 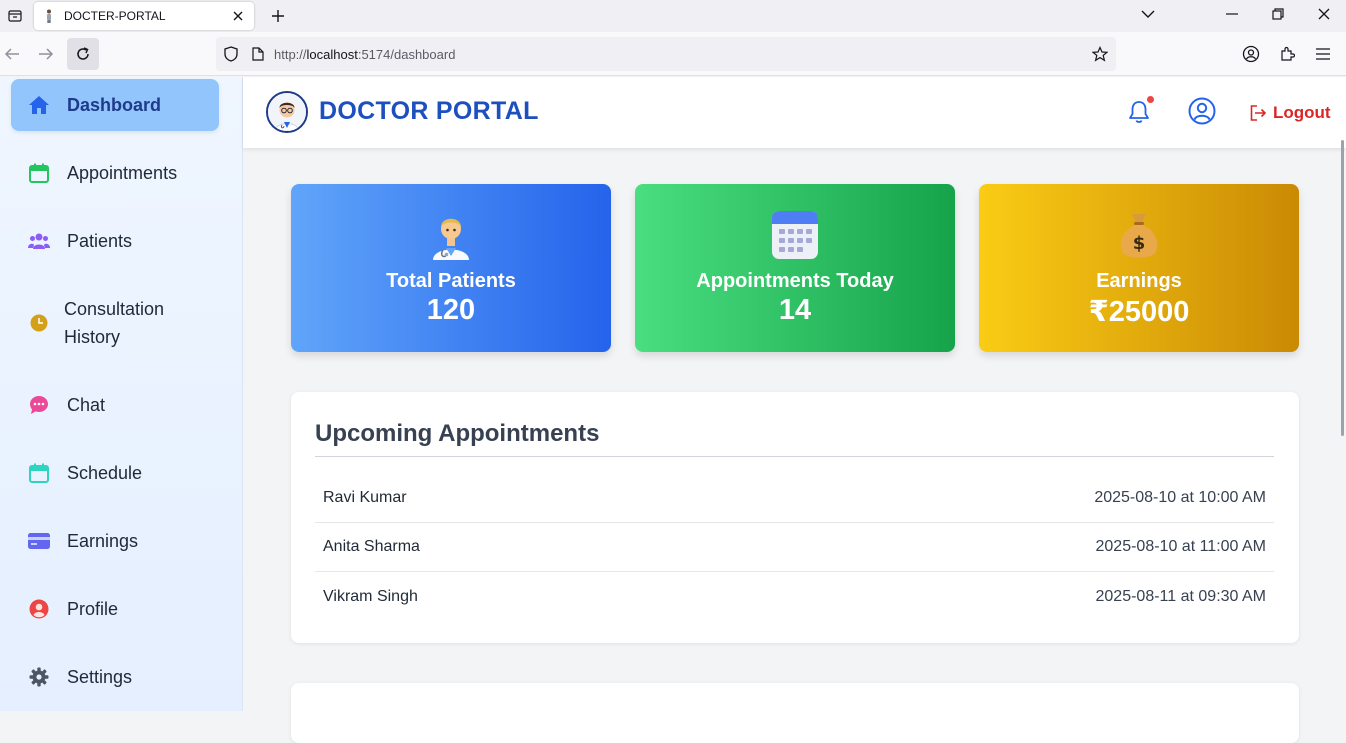 I want to click on browser-tab: DOCTER-PORTAL, so click(x=144, y=16).